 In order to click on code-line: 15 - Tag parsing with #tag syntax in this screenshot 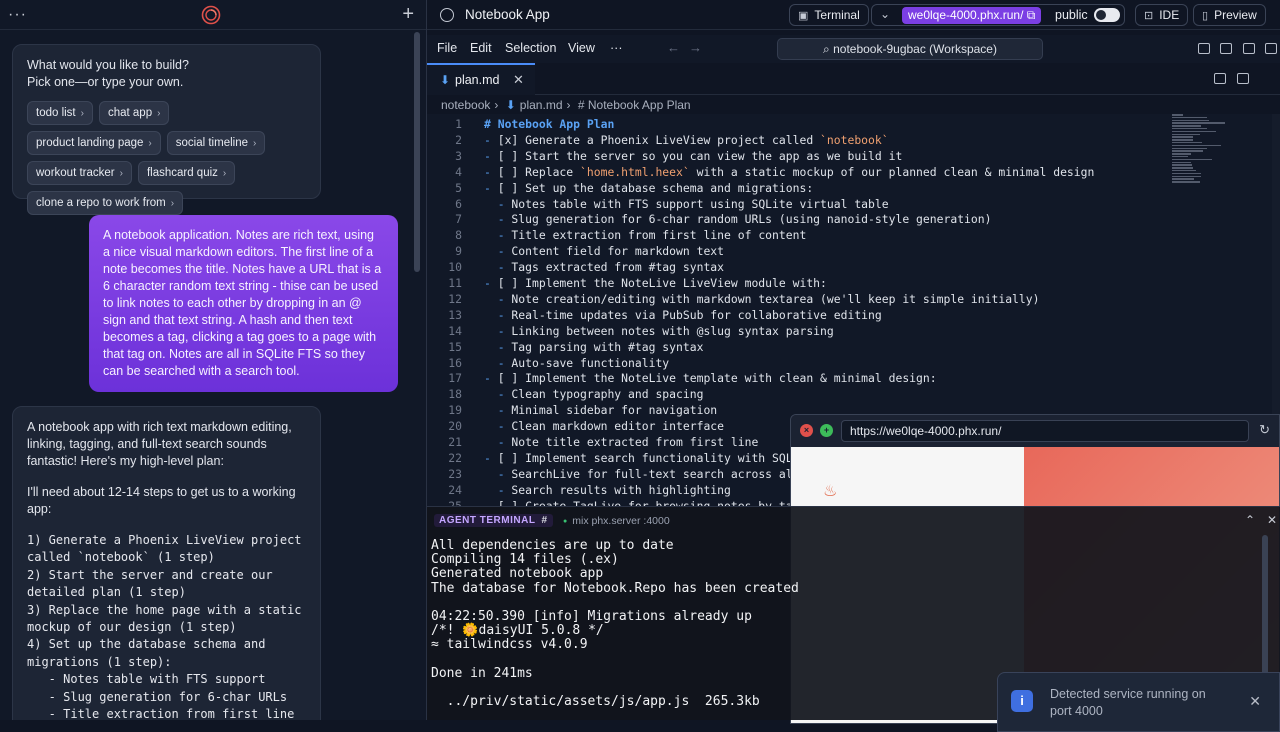, I will do `click(817, 347)`.